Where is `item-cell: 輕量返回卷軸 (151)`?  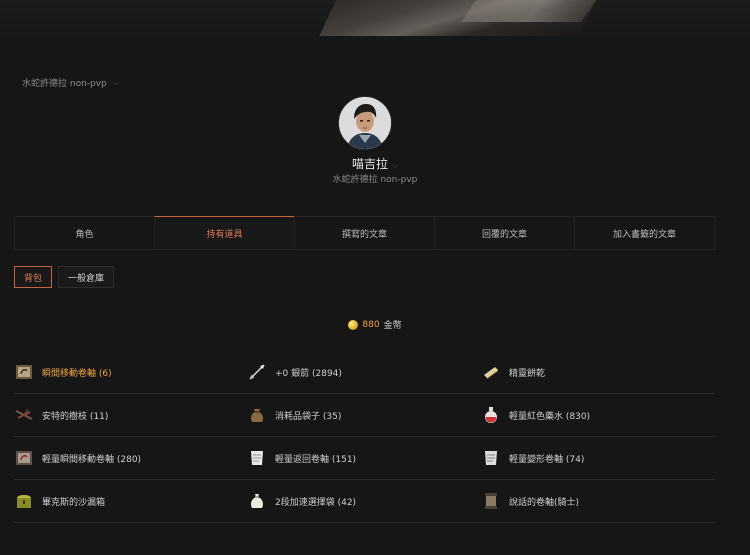
item-cell: 輕量返回卷軸 (151) is located at coordinates (364, 458).